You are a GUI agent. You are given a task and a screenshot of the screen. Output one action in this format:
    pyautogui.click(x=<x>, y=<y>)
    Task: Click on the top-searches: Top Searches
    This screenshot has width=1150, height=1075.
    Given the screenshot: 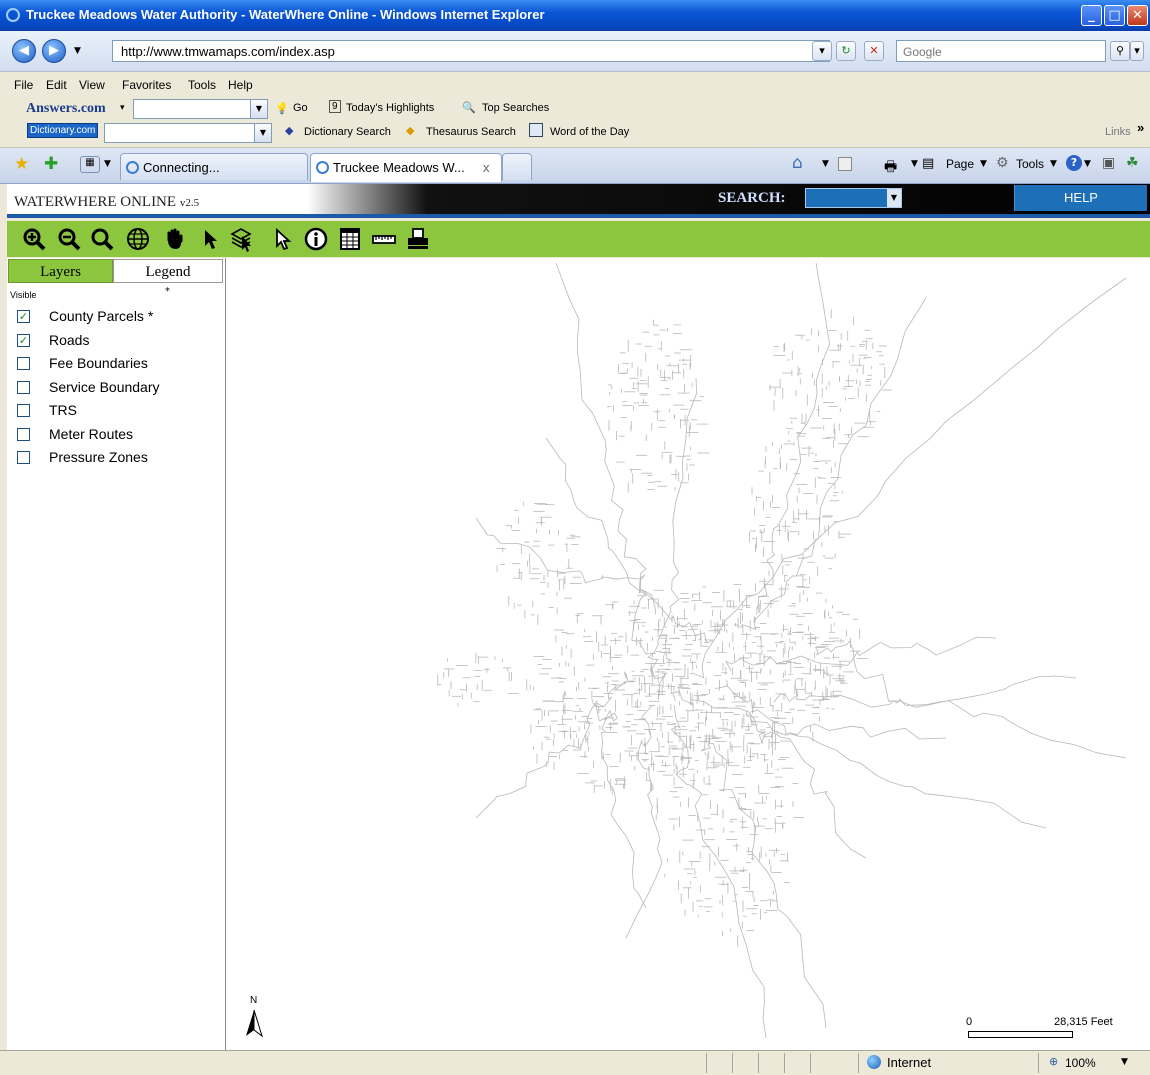 What is the action you would take?
    pyautogui.click(x=515, y=108)
    